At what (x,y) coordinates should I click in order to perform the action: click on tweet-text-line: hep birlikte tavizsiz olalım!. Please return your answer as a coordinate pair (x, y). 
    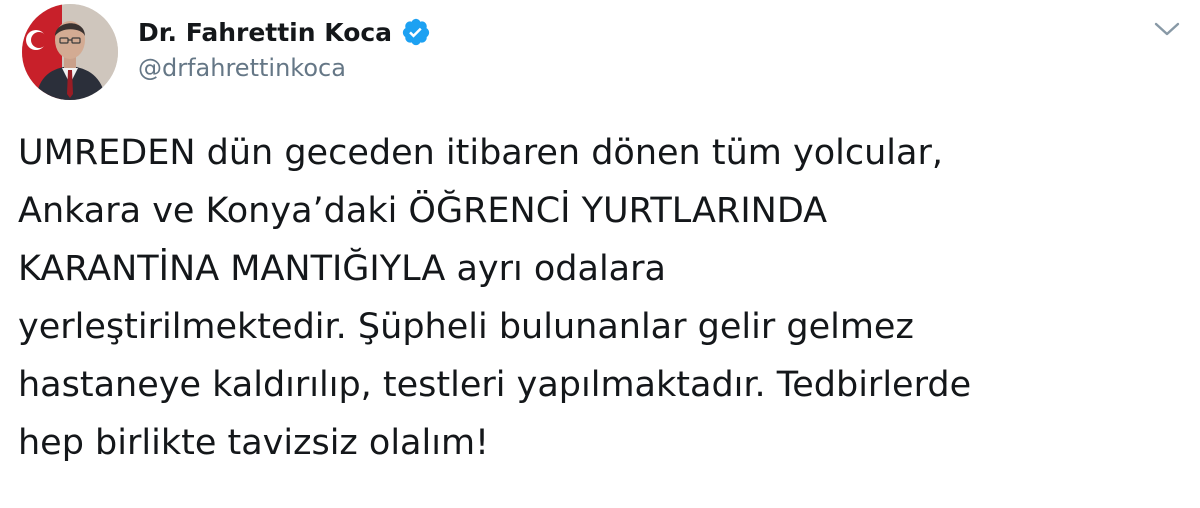
    Looking at the image, I should click on (254, 443).